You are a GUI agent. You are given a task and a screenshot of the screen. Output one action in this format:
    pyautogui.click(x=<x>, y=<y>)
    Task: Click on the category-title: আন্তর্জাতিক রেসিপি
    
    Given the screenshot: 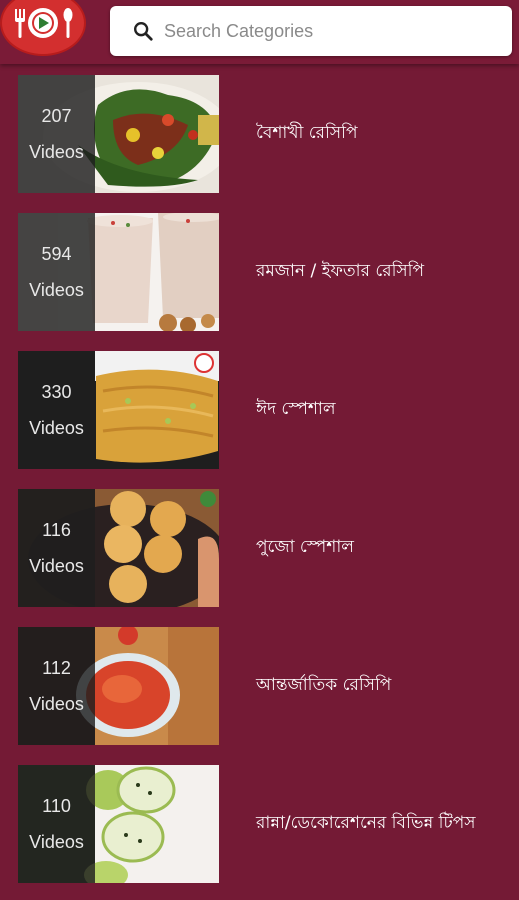 What is the action you would take?
    pyautogui.click(x=323, y=686)
    